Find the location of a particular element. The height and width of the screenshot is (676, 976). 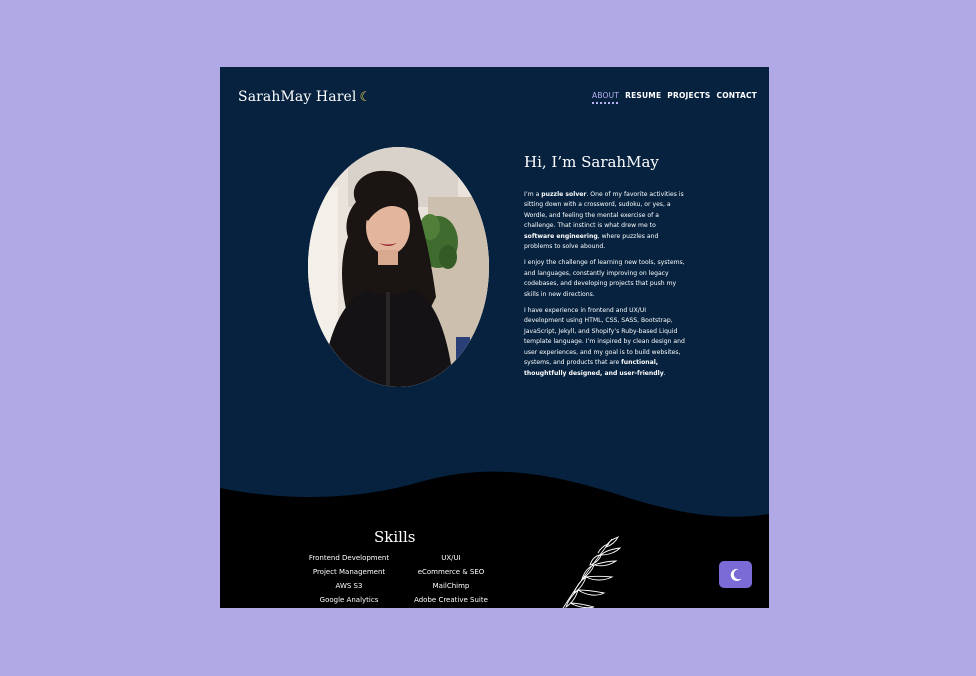

crescent-moon-icon: ☾ is located at coordinates (365, 97).